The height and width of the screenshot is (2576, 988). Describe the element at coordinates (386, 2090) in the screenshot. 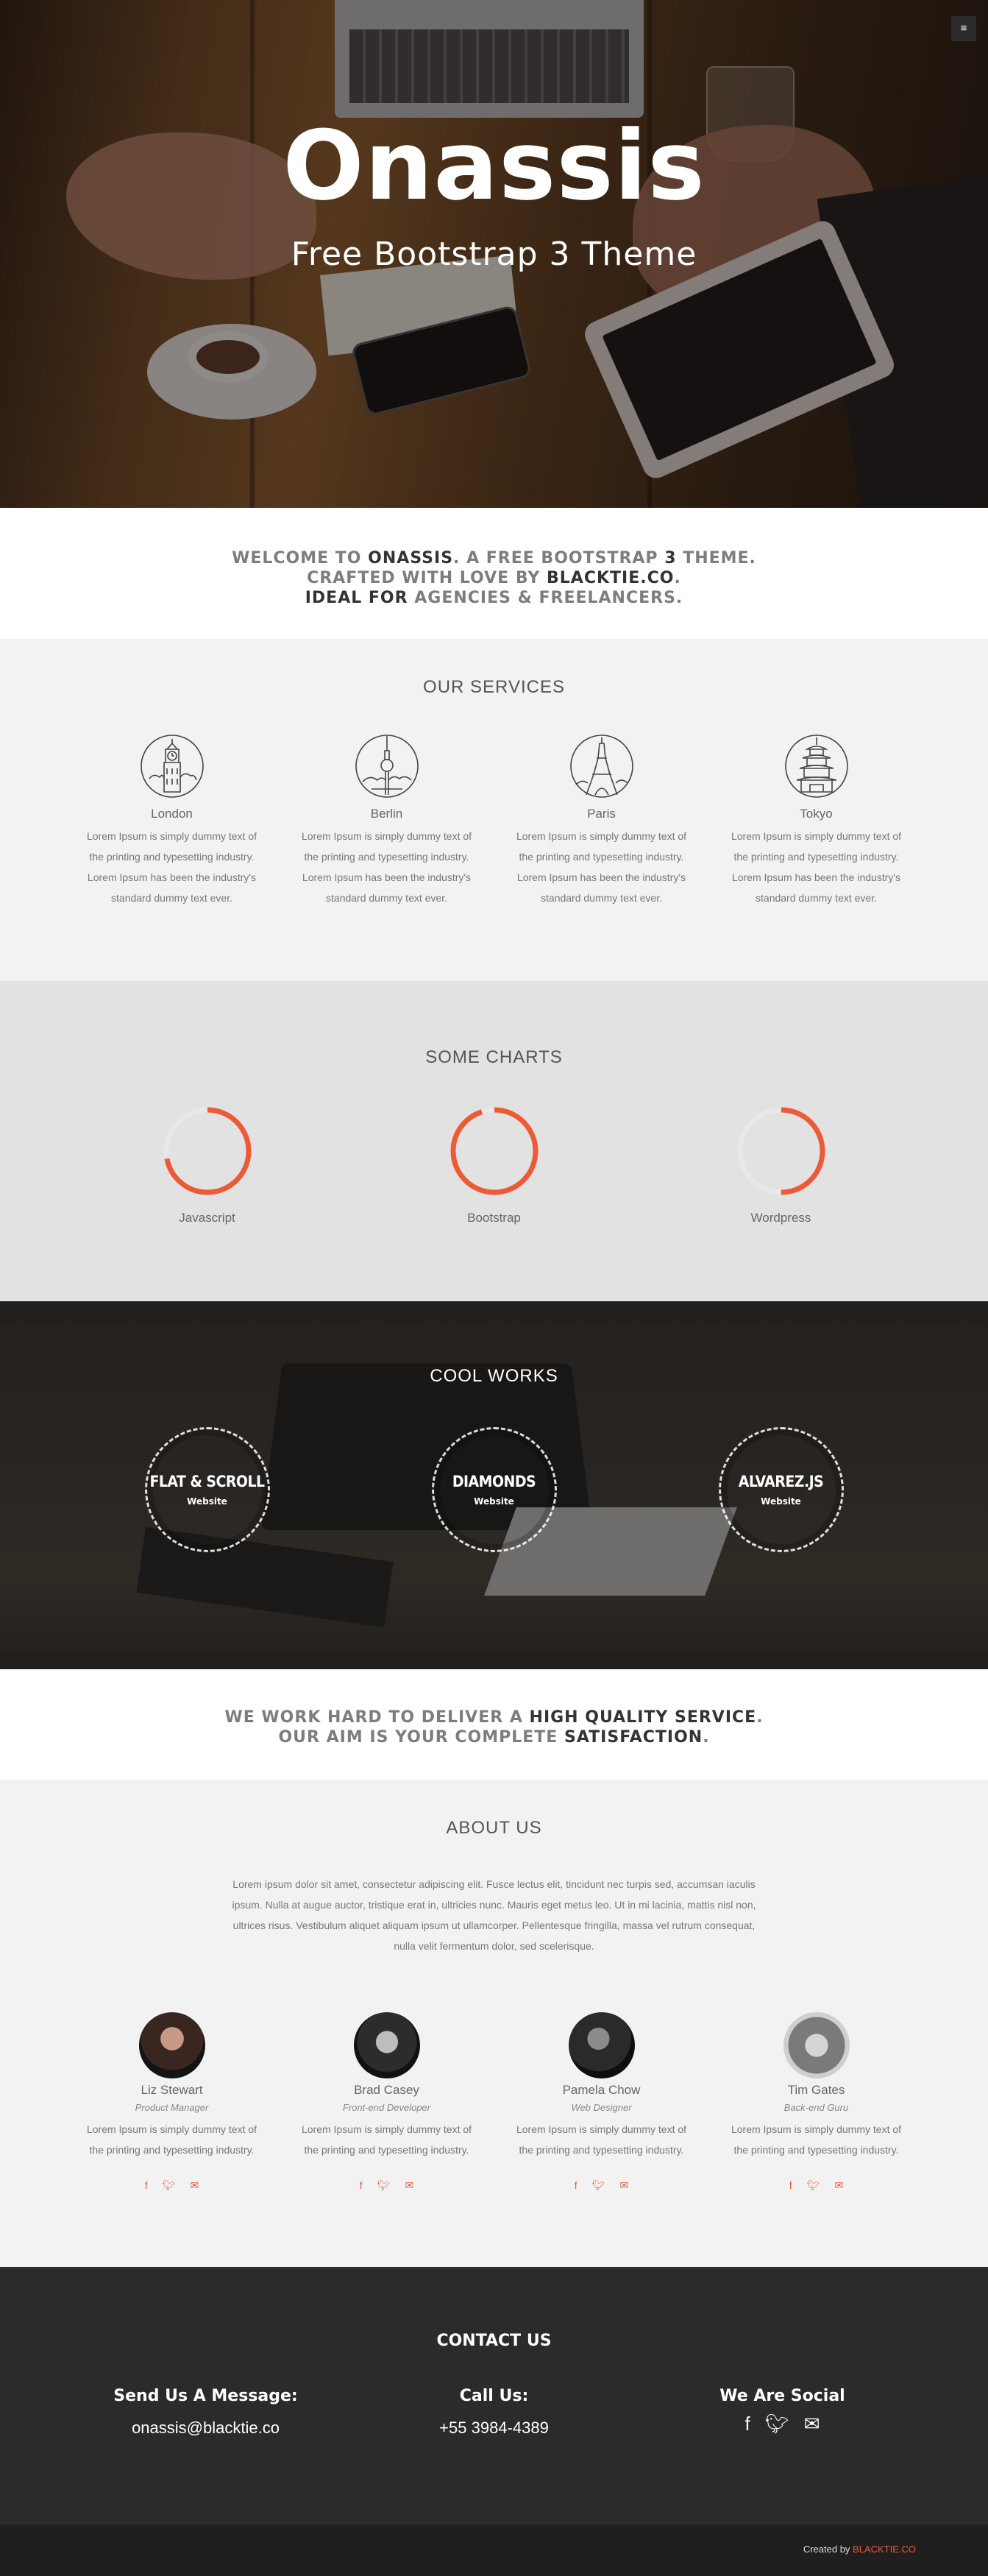

I see `member-name: Brad Casey` at that location.